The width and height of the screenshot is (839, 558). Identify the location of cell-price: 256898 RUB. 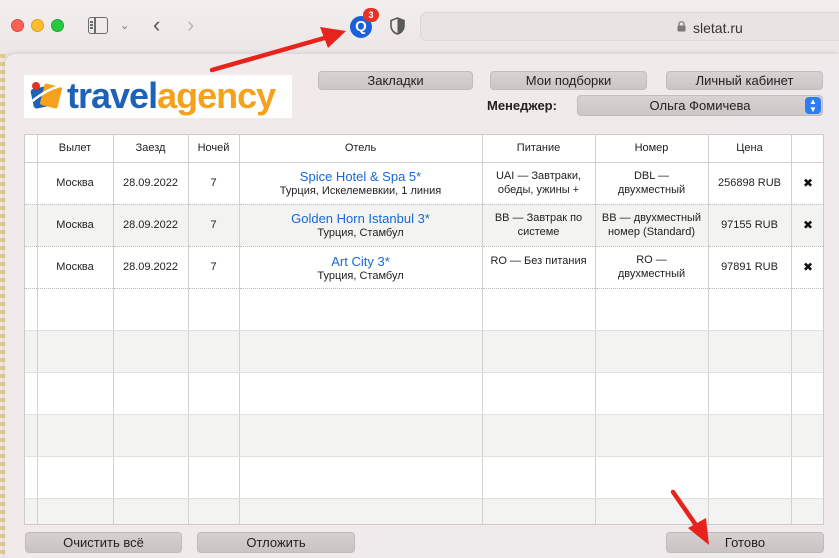
(750, 183).